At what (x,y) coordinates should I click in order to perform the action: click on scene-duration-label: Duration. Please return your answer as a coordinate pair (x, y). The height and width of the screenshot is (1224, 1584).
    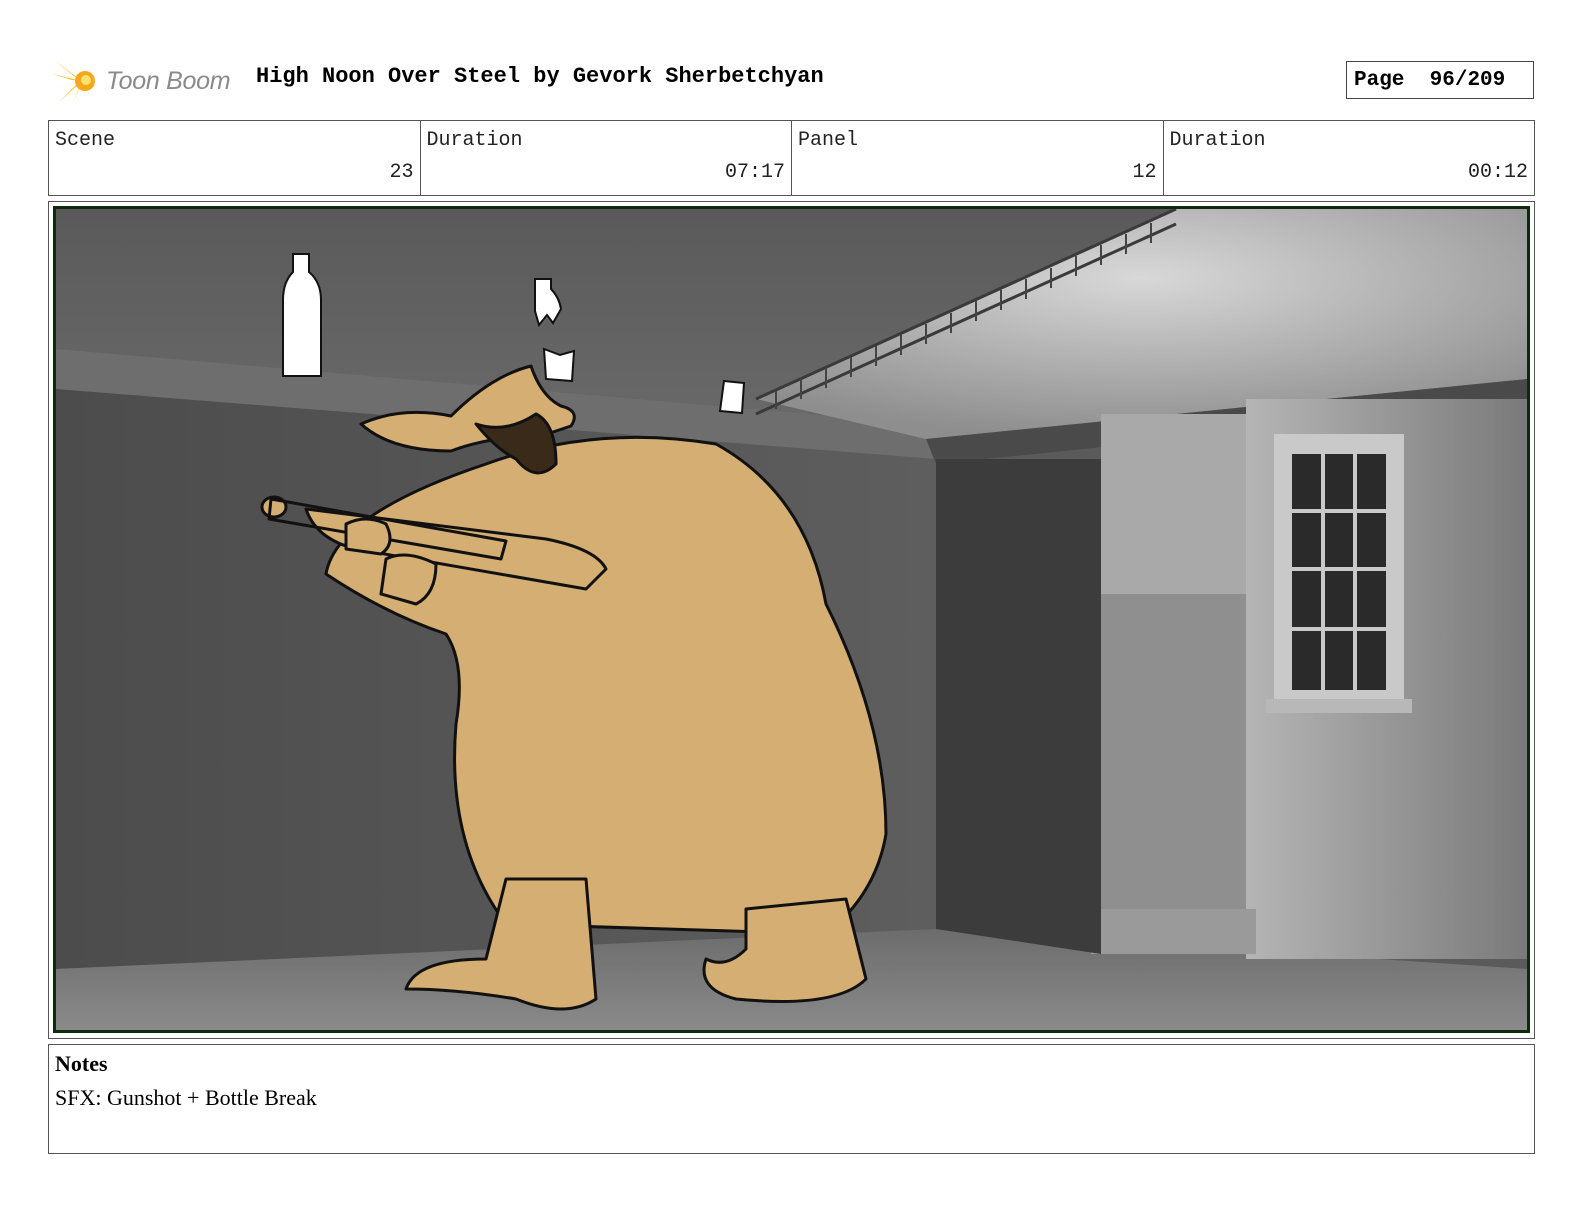
    Looking at the image, I should click on (474, 140).